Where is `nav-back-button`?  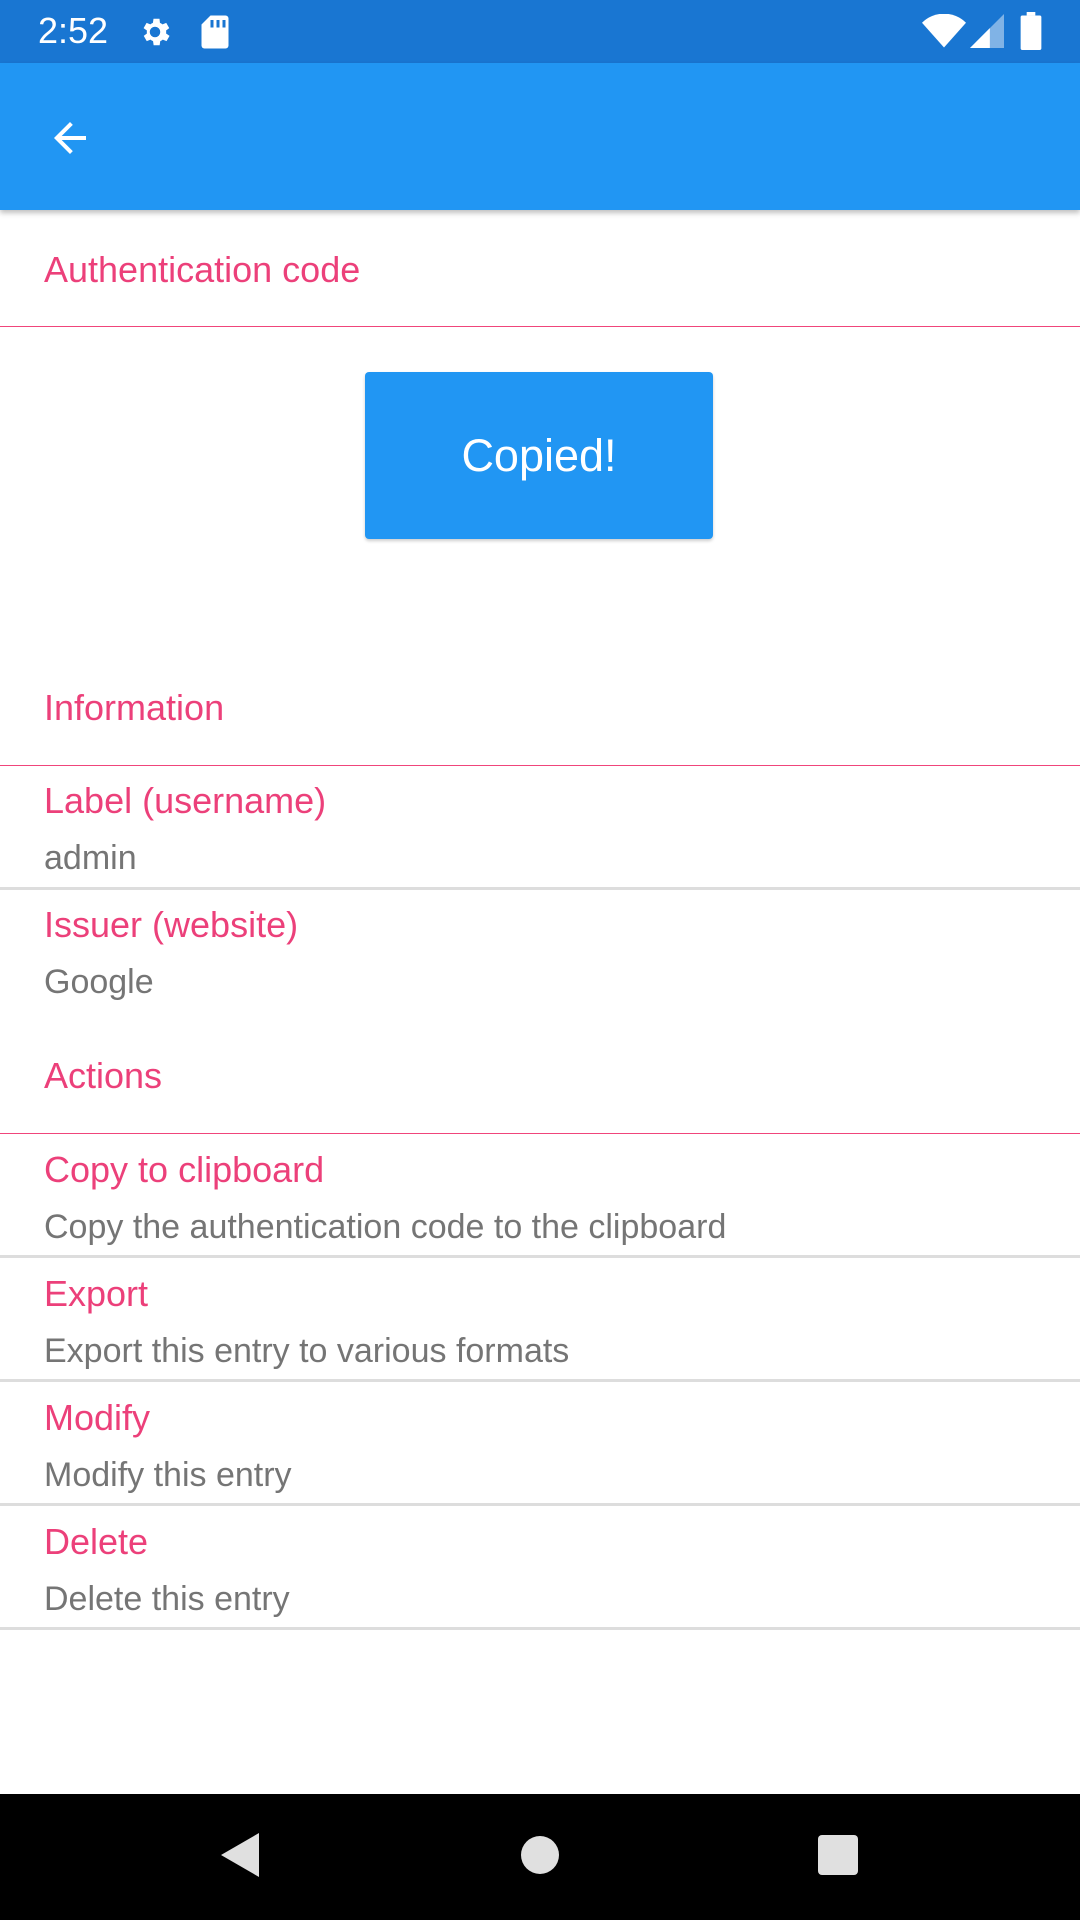
nav-back-button is located at coordinates (239, 1857).